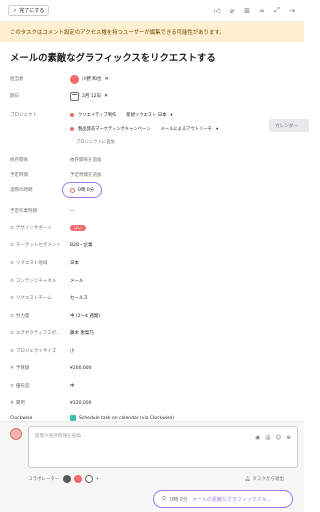  I want to click on mark-complete-button: ✓ 完了にする, so click(29, 10).